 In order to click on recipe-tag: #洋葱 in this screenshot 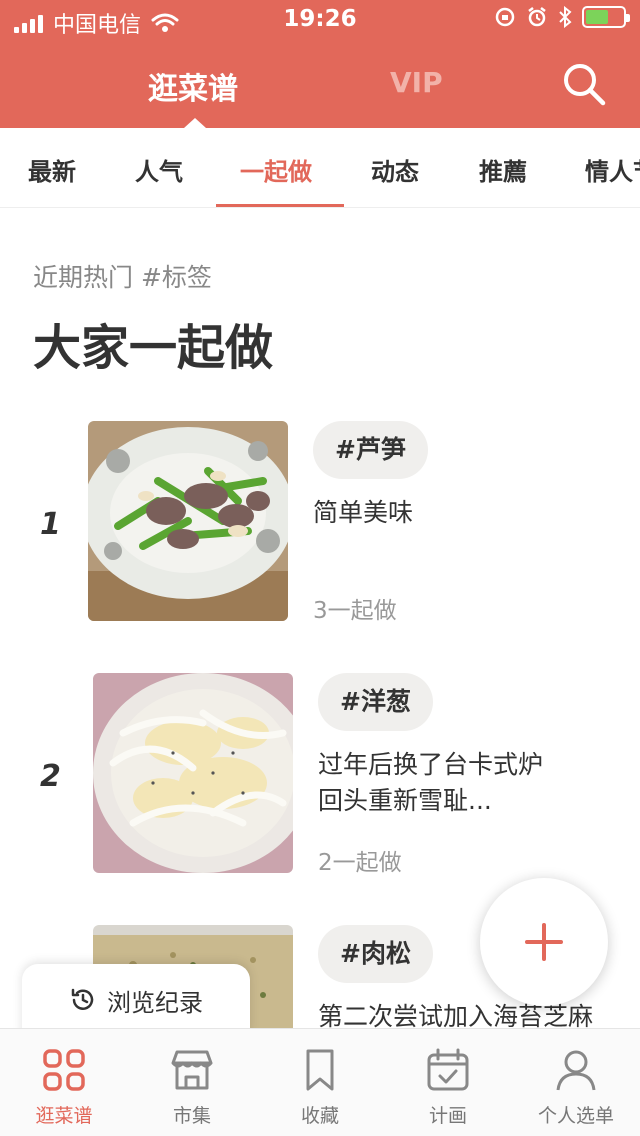, I will do `click(375, 702)`.